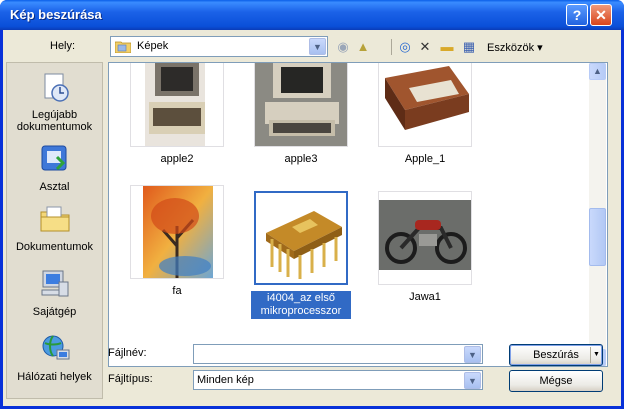  Describe the element at coordinates (312, 15) in the screenshot. I see `title-bar: Kép beszúrása ? ✕` at that location.